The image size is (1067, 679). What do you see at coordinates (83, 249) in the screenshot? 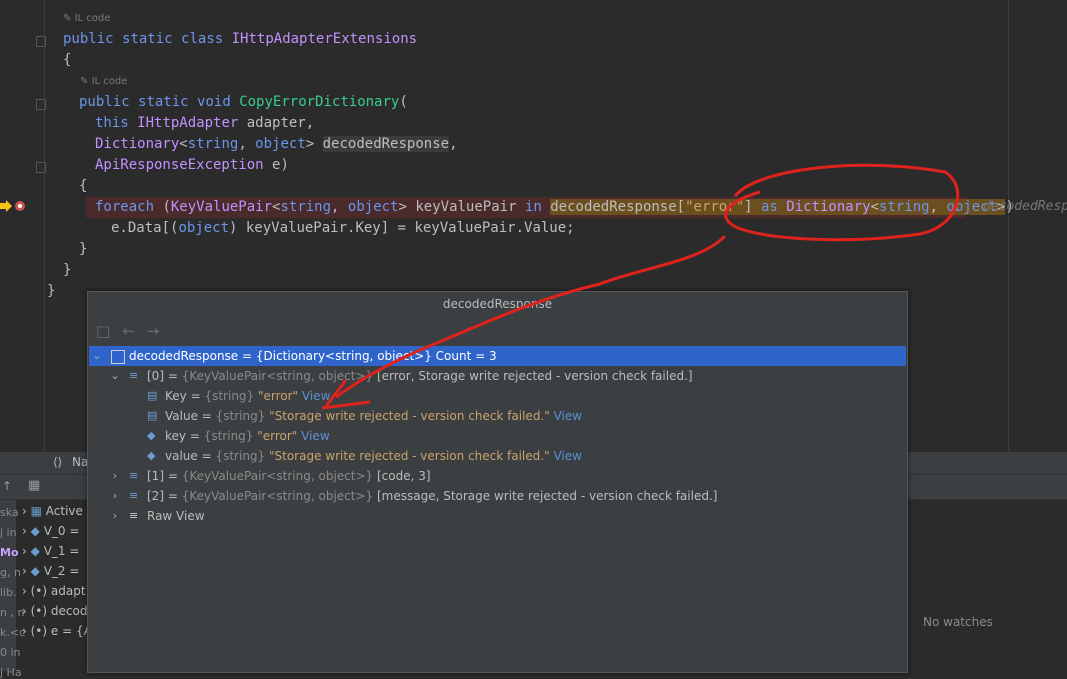
I see `method-brace-close: }` at bounding box center [83, 249].